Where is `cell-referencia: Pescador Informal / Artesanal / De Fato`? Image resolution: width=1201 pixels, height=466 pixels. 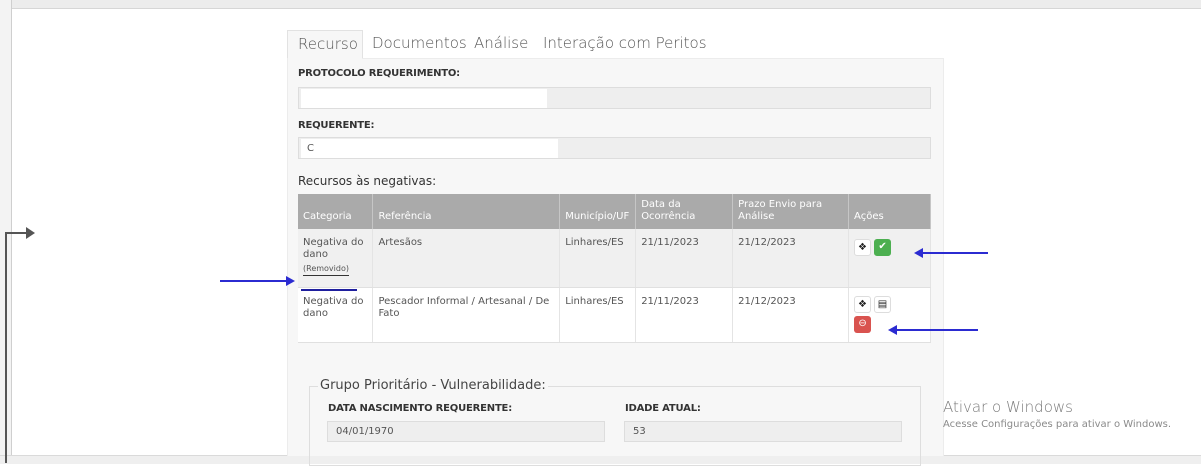 cell-referencia: Pescador Informal / Artesanal / De Fato is located at coordinates (466, 315).